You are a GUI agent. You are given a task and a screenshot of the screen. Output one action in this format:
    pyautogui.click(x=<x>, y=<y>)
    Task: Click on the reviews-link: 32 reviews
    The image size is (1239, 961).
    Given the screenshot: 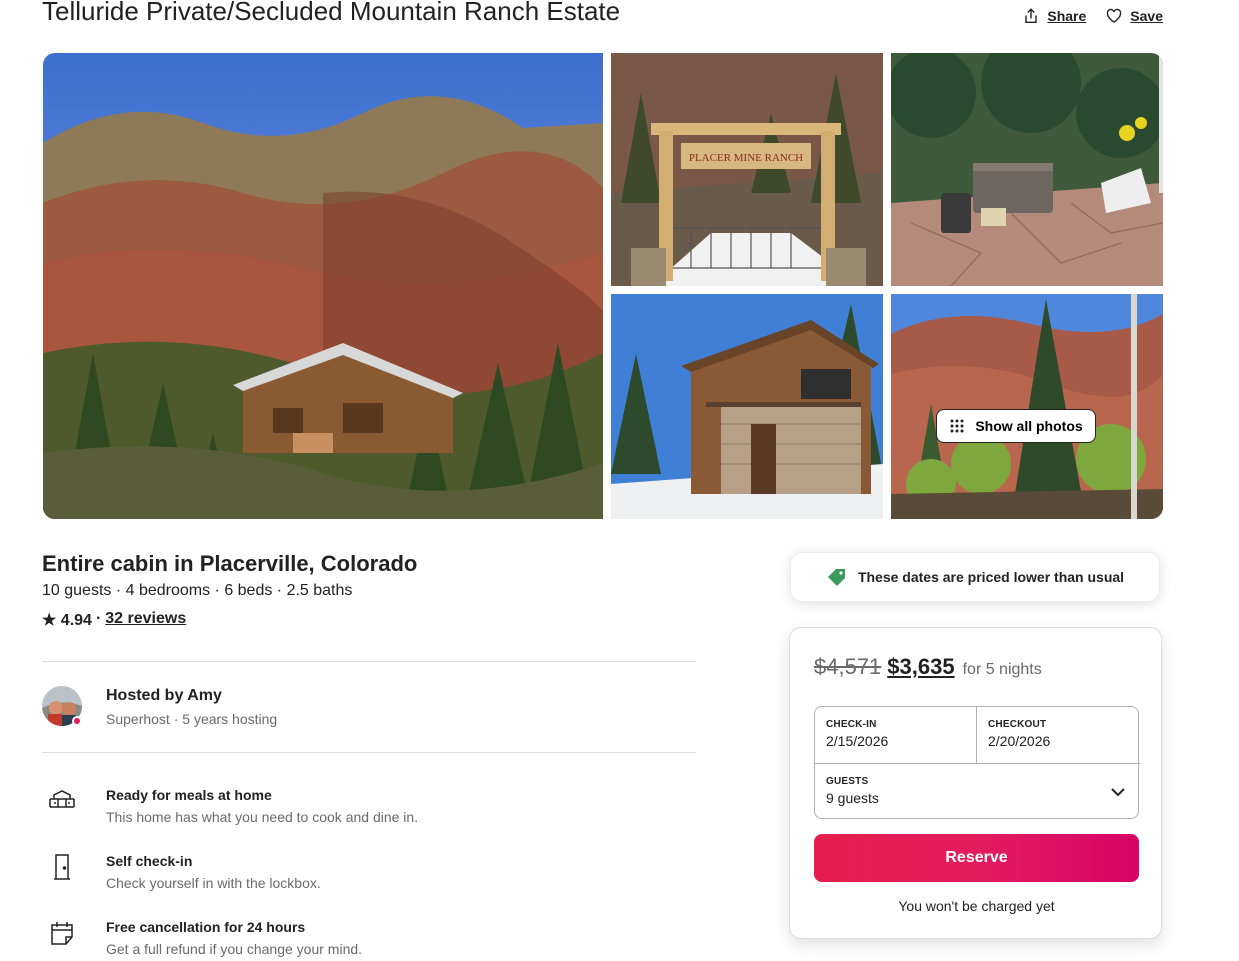 What is the action you would take?
    pyautogui.click(x=145, y=620)
    